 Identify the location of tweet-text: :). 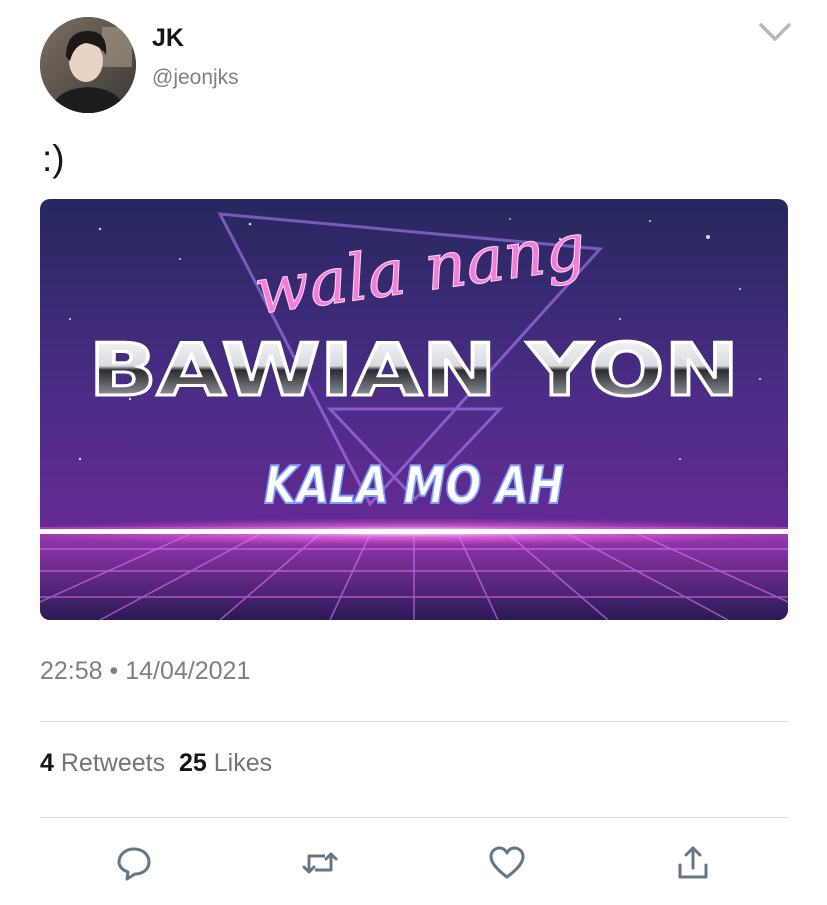
(53, 158).